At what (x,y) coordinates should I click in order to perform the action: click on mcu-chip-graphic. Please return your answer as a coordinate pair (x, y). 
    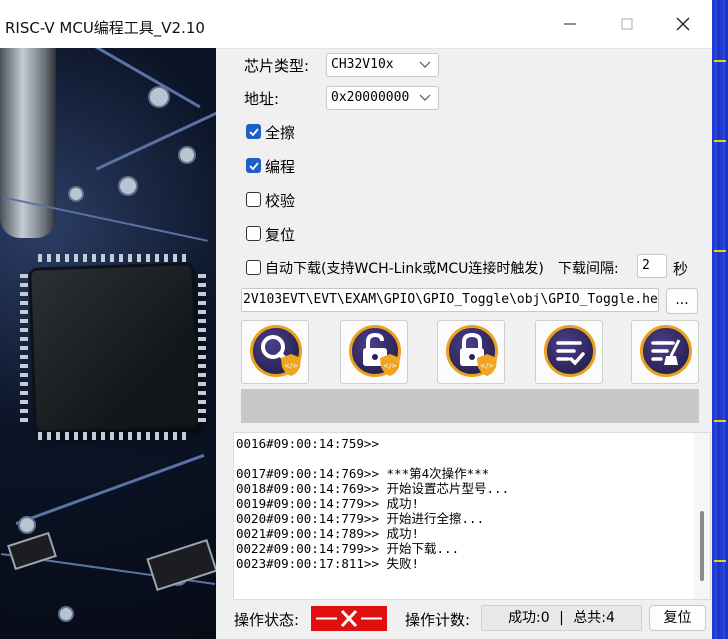
    Looking at the image, I should click on (114, 348).